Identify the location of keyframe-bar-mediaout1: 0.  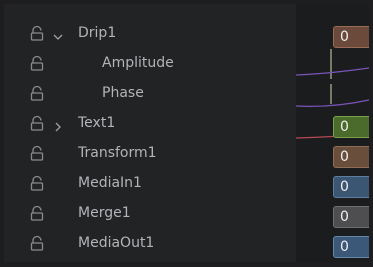
(351, 247).